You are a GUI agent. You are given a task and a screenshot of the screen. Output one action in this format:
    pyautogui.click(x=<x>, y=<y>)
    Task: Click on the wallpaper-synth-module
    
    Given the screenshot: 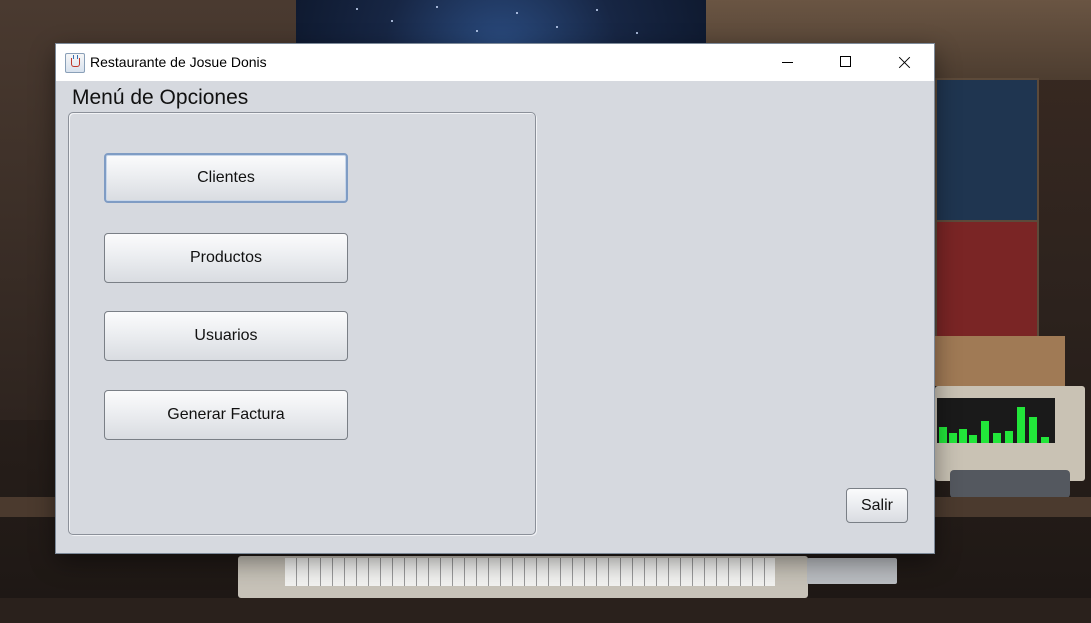 What is the action you would take?
    pyautogui.click(x=987, y=279)
    